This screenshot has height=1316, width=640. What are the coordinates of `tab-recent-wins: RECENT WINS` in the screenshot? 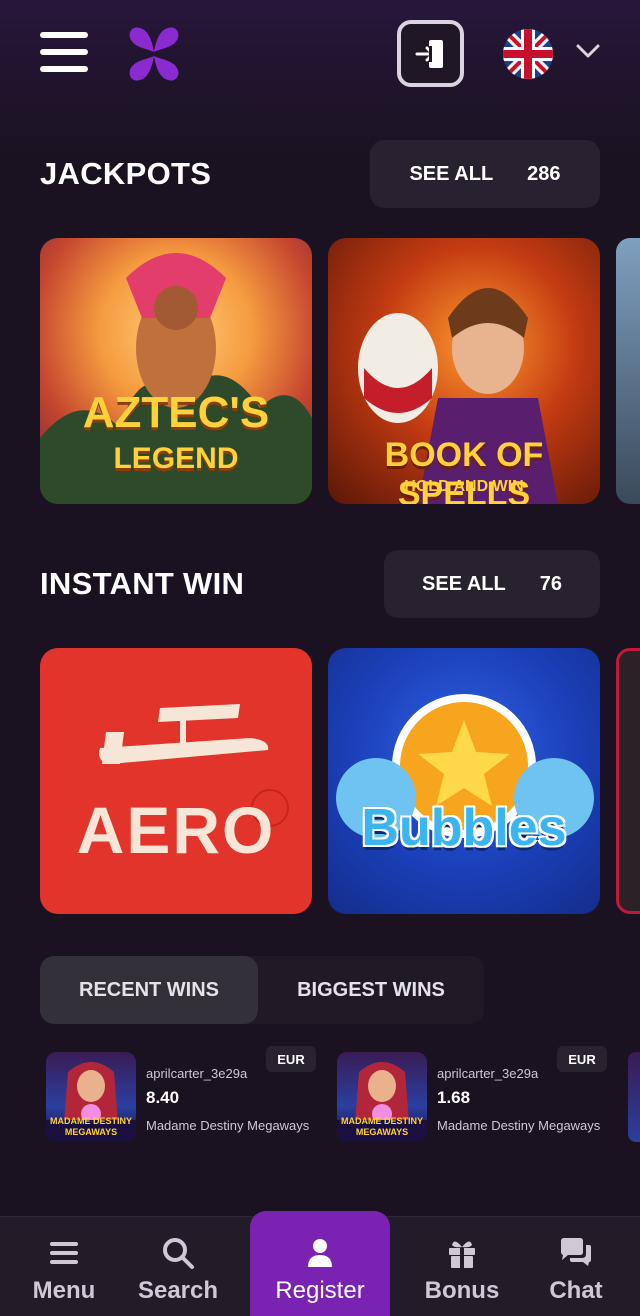 It's located at (149, 990).